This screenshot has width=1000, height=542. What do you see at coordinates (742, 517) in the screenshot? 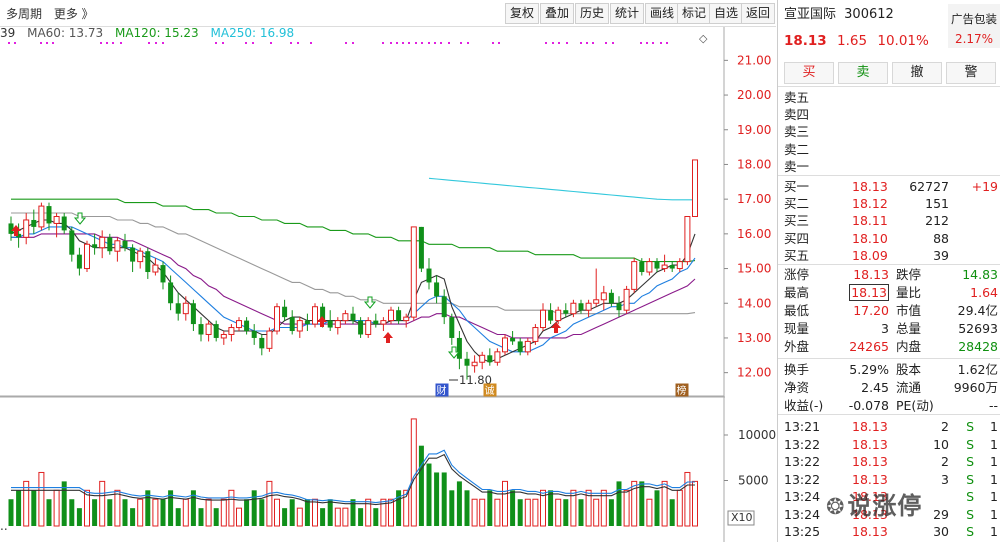
I see `volume-unit-label: X10` at bounding box center [742, 517].